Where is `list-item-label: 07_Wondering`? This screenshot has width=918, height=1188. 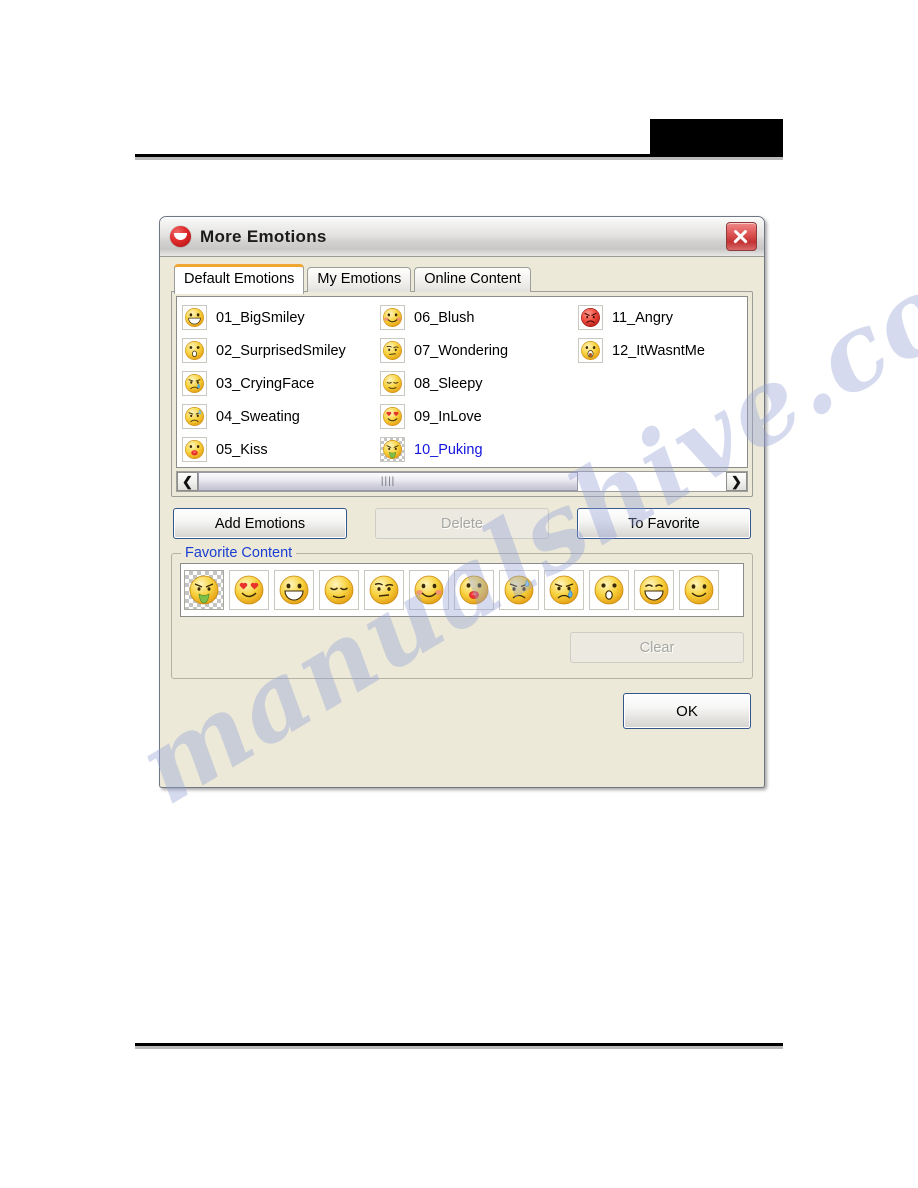
list-item-label: 07_Wondering is located at coordinates (461, 350).